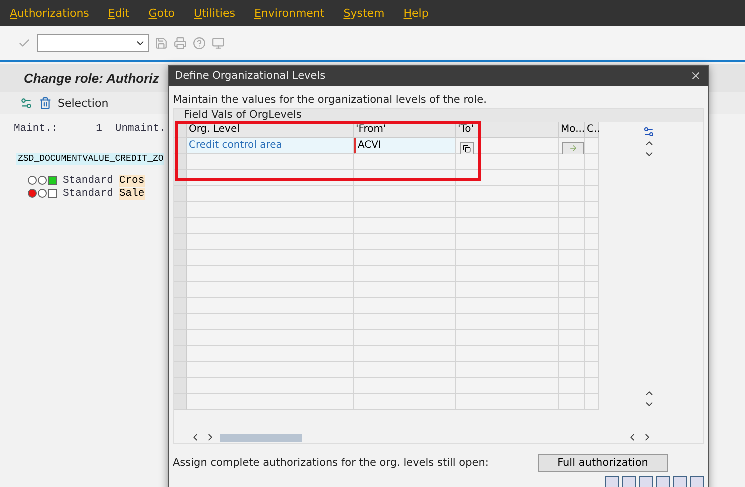  I want to click on selection-button: Selection, so click(83, 103).